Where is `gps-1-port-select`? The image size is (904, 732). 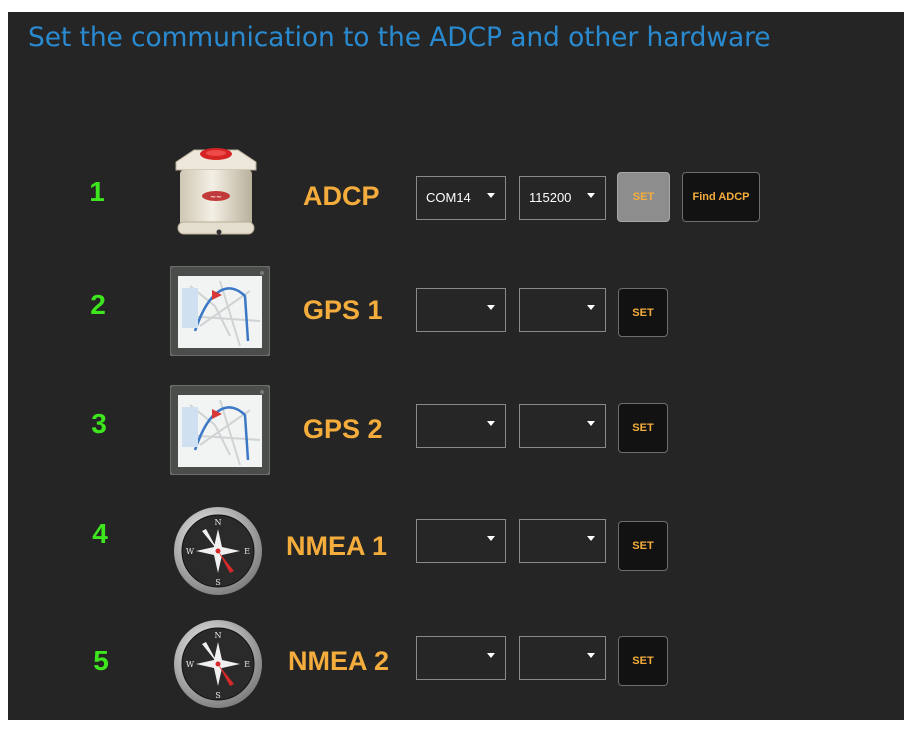 gps-1-port-select is located at coordinates (461, 310).